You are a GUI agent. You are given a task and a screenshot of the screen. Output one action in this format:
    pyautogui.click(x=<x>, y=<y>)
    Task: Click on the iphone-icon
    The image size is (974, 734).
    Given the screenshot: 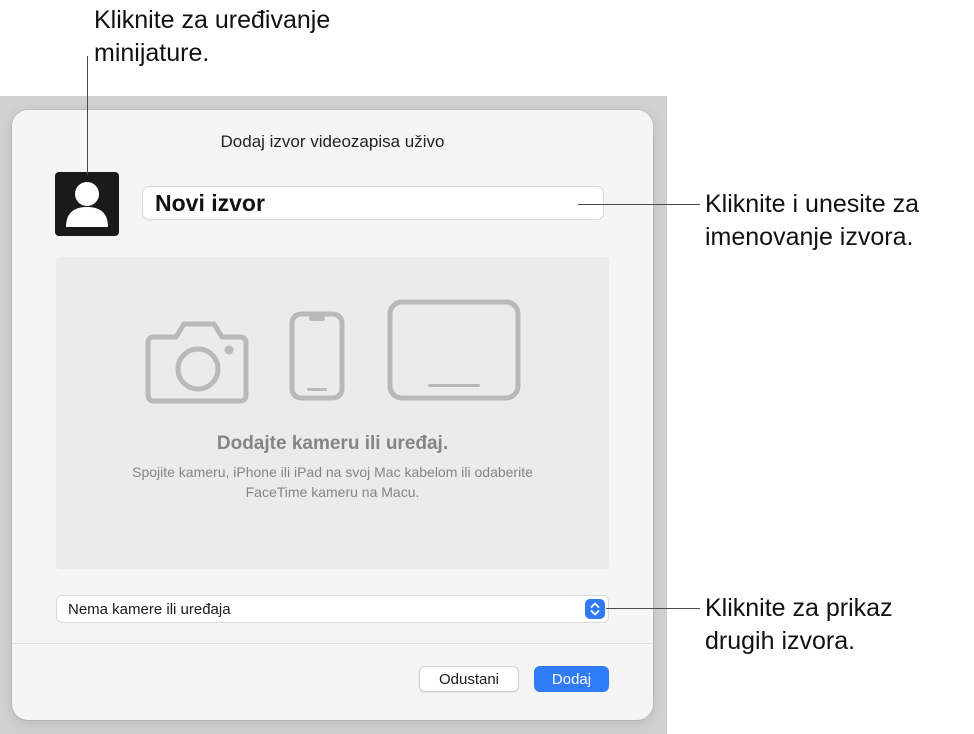 What is the action you would take?
    pyautogui.click(x=317, y=356)
    